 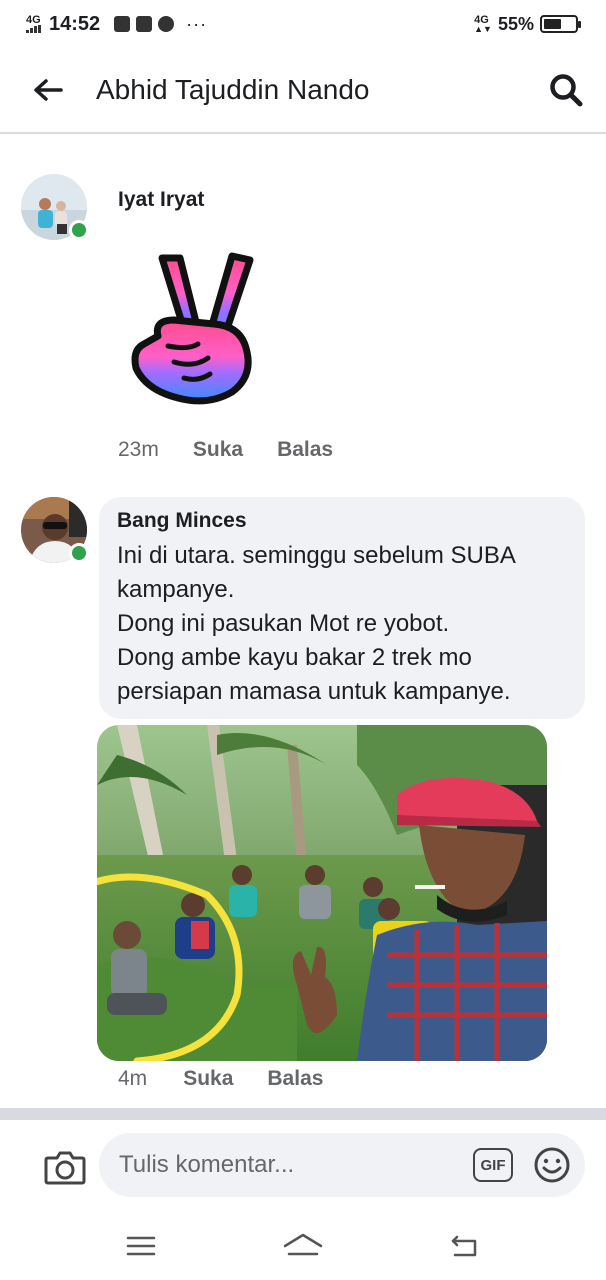 What do you see at coordinates (296, 1165) in the screenshot?
I see `comment-input` at bounding box center [296, 1165].